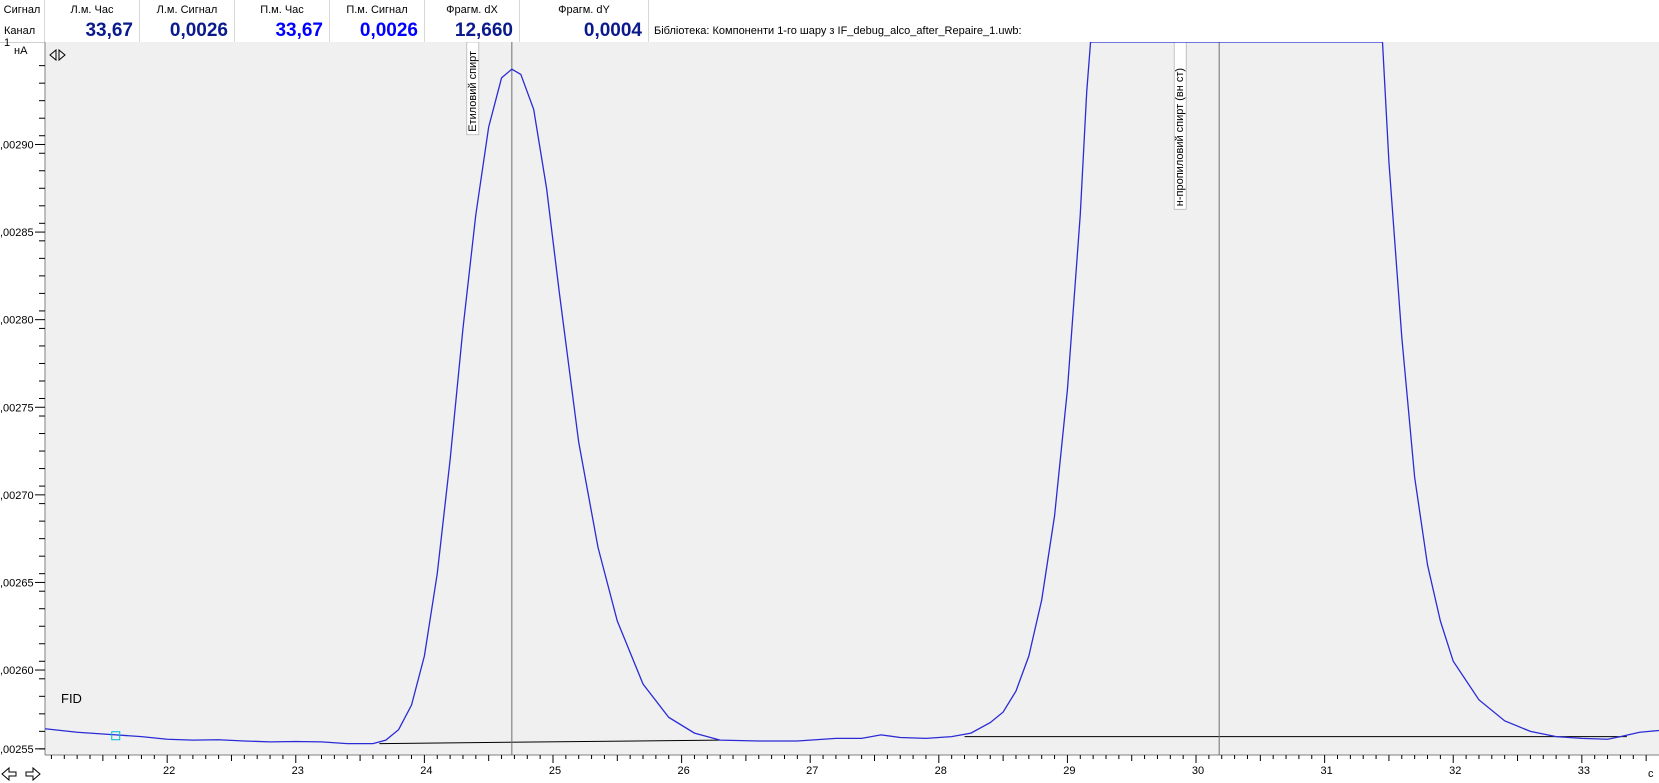  I want to click on x-tick-label: 24, so click(426, 771).